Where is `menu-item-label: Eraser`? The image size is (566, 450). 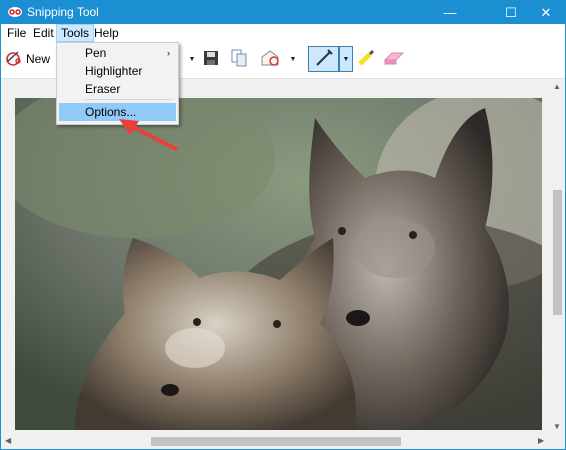 menu-item-label: Eraser is located at coordinates (103, 89).